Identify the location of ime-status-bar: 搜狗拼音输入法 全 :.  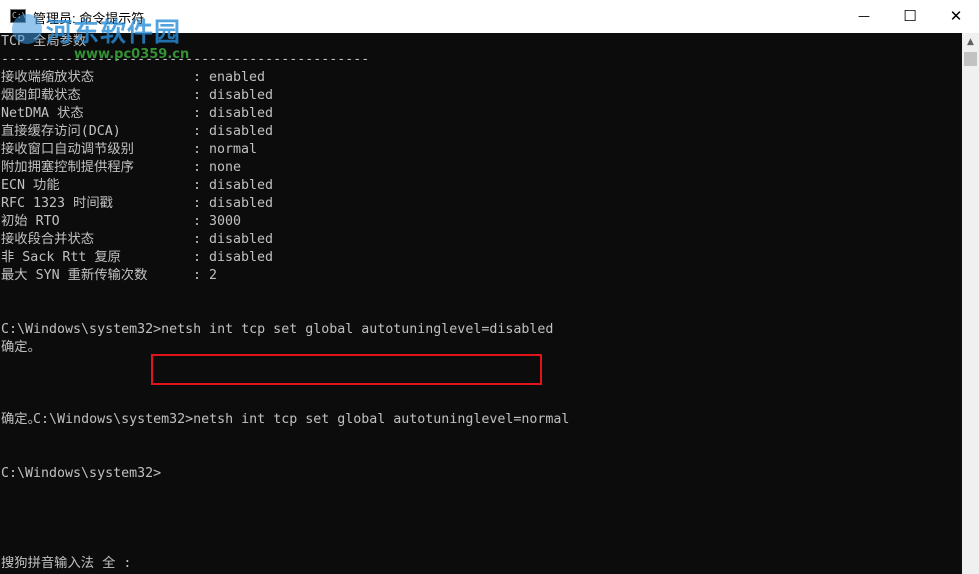
(66, 563).